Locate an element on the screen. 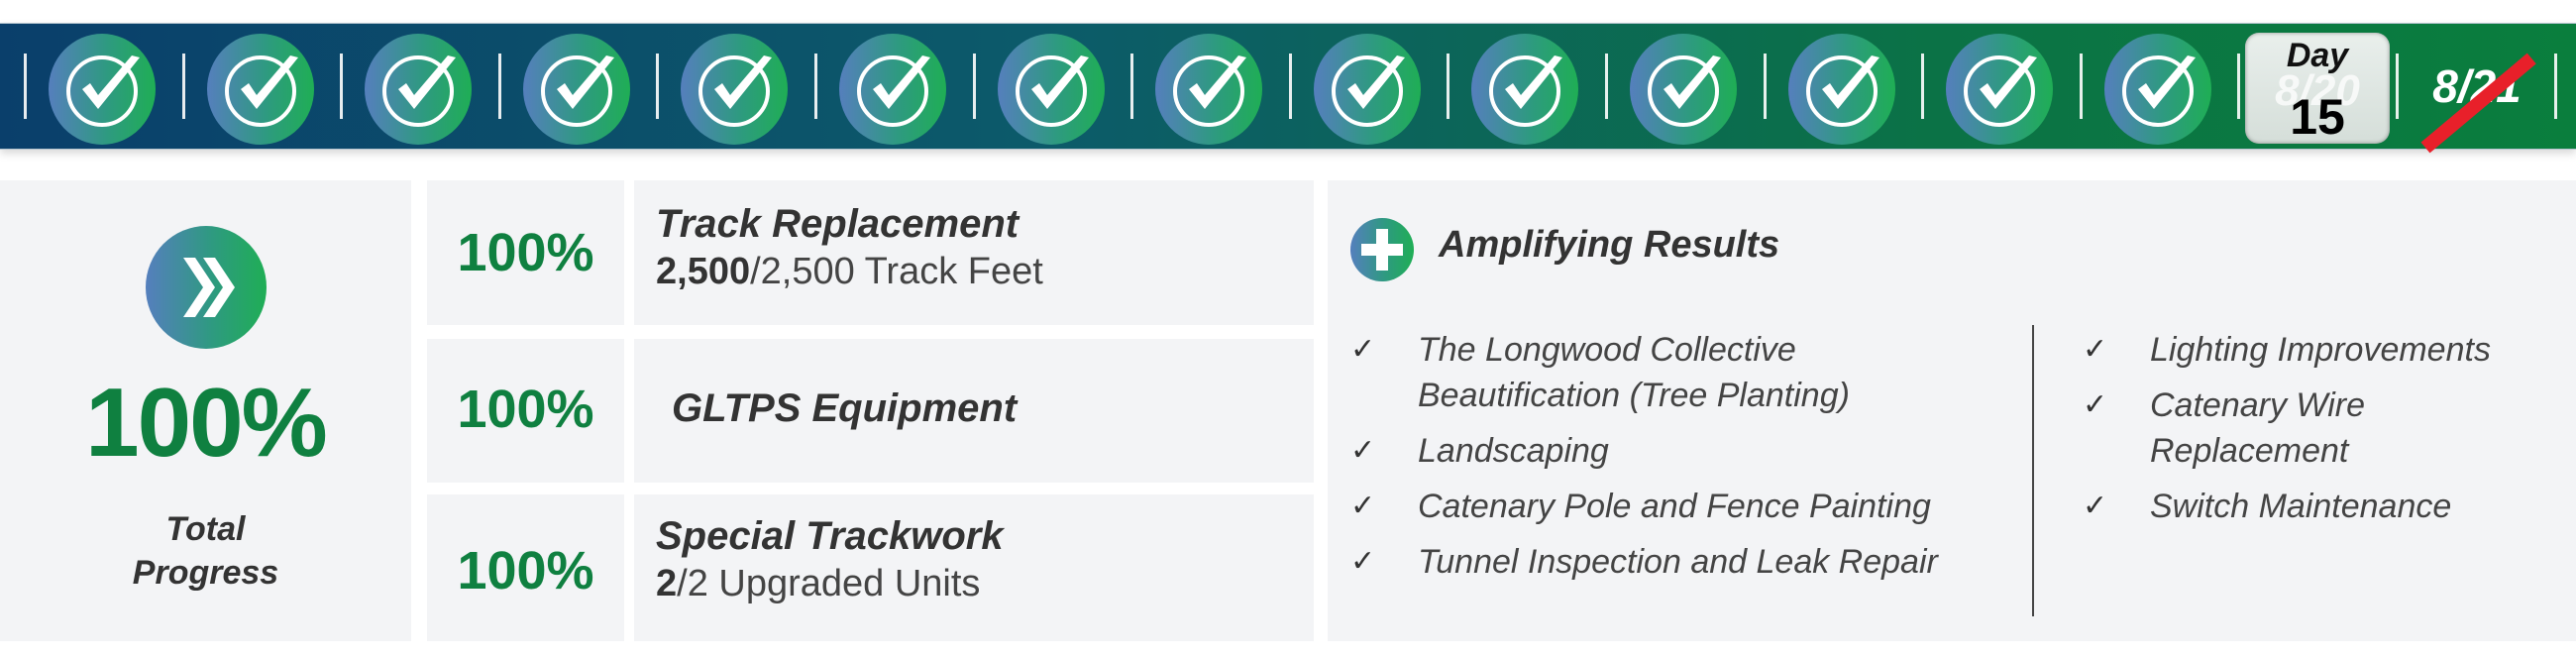  total-progress-panel: 100% Total Progress is located at coordinates (206, 410).